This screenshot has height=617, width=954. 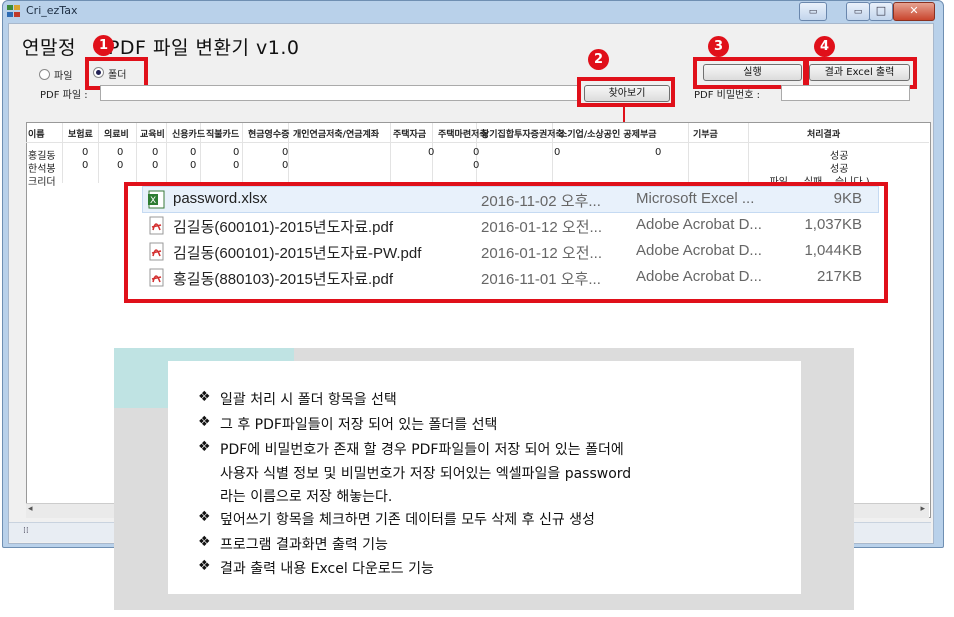 What do you see at coordinates (409, 133) in the screenshot?
I see `column-header: 주택자금` at bounding box center [409, 133].